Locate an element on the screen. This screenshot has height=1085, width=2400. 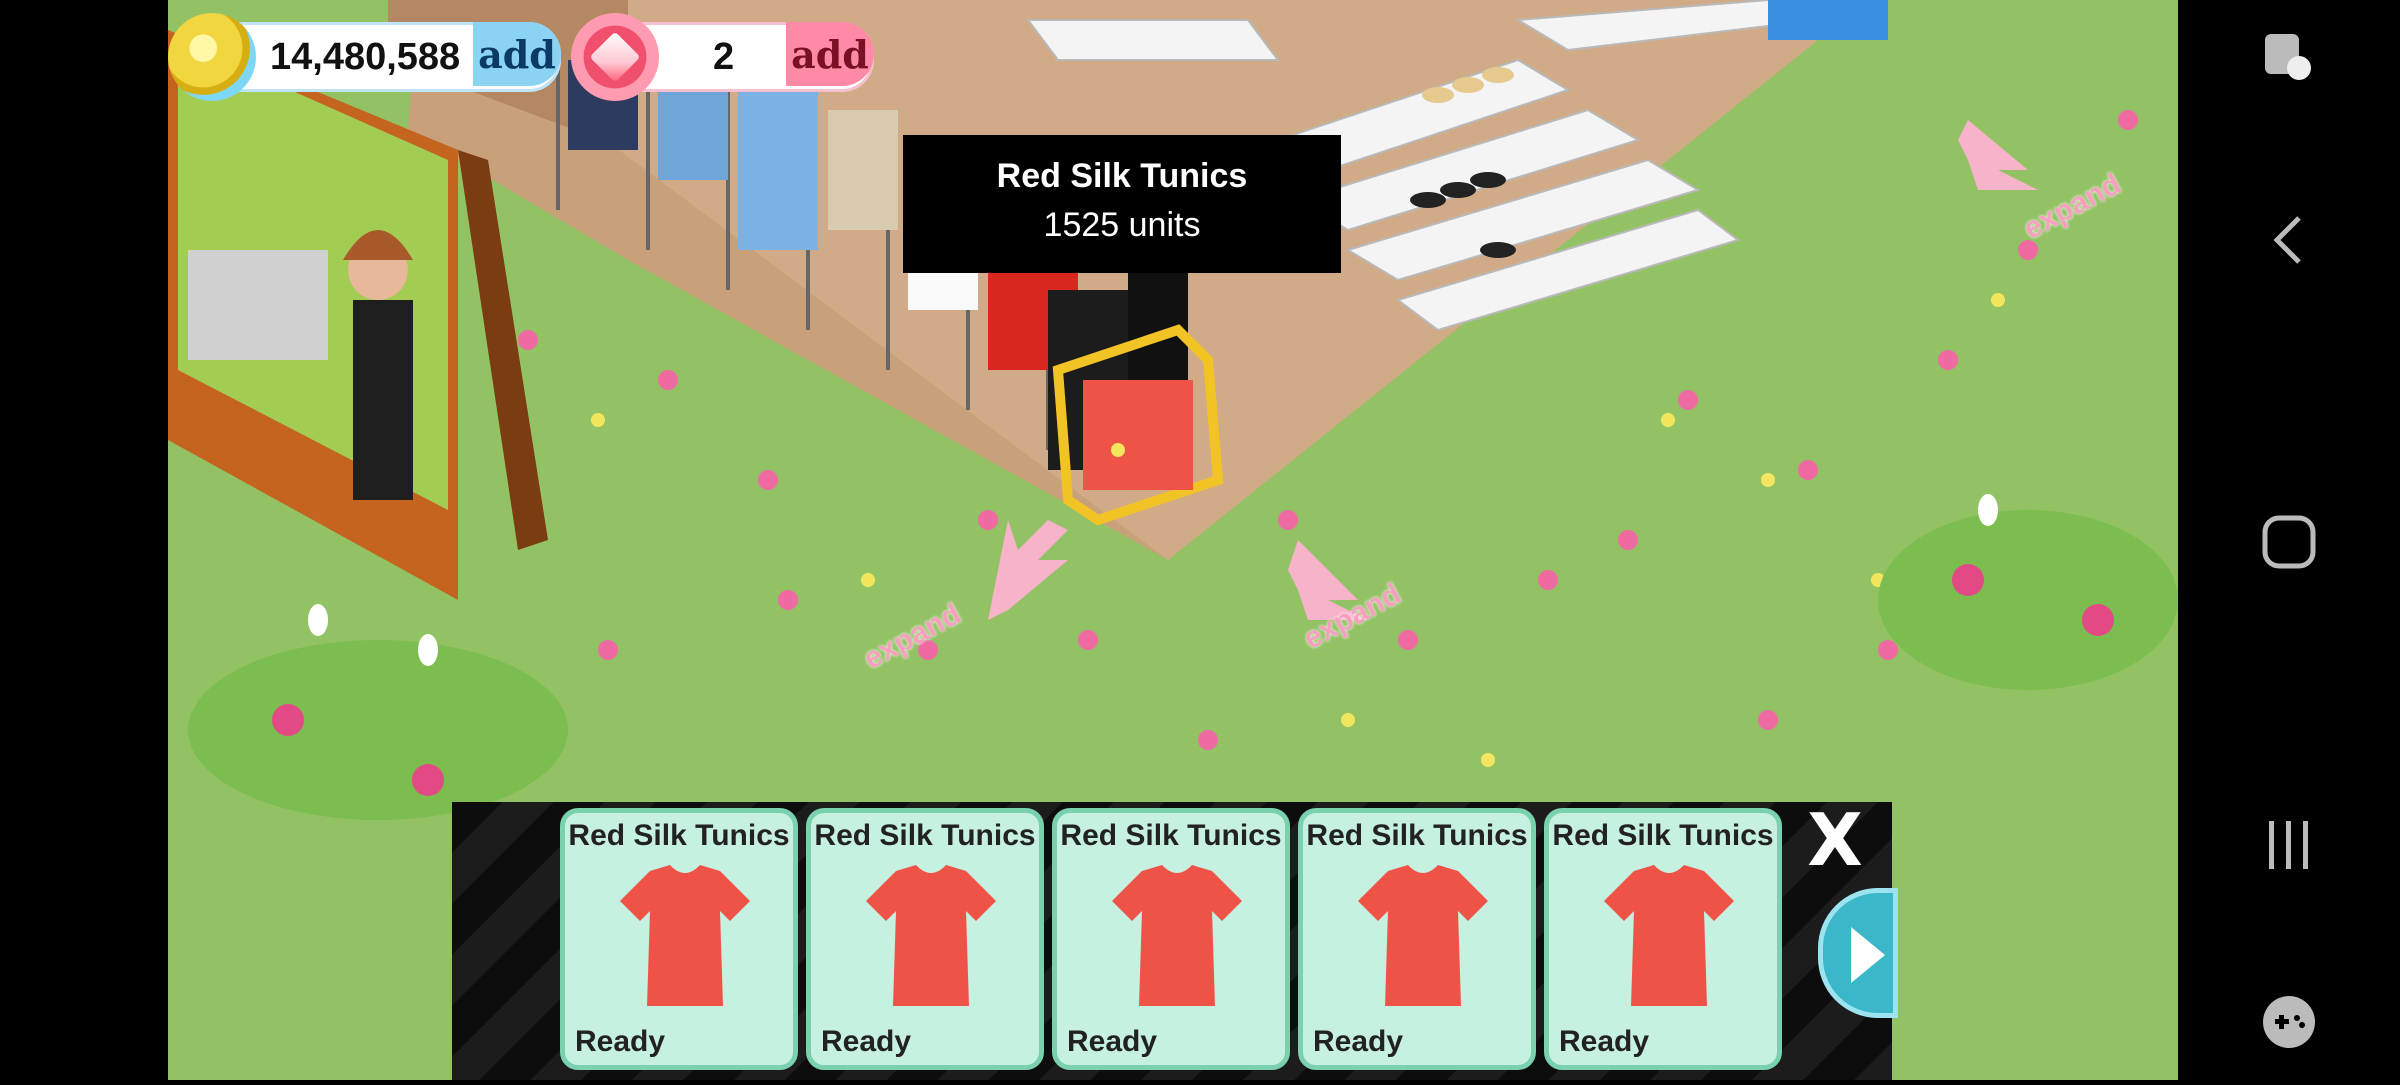
coin-balance: 14,480,588 is located at coordinates (365, 56).